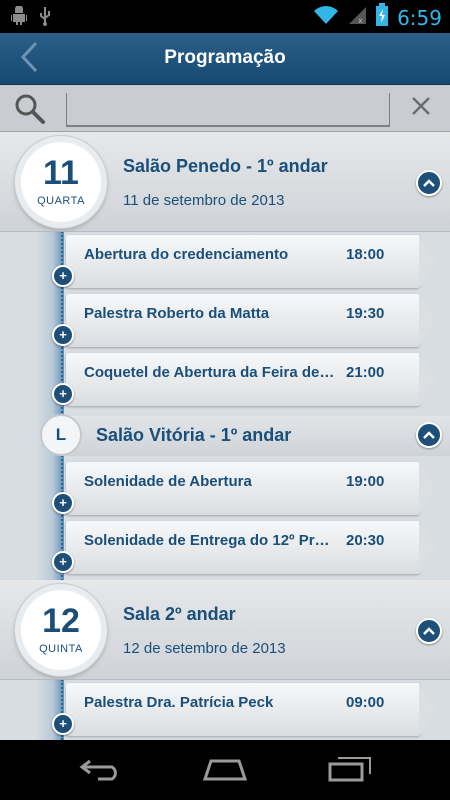 The height and width of the screenshot is (800, 450). I want to click on venue-title: Salão Penedo - 1º andar, so click(225, 166).